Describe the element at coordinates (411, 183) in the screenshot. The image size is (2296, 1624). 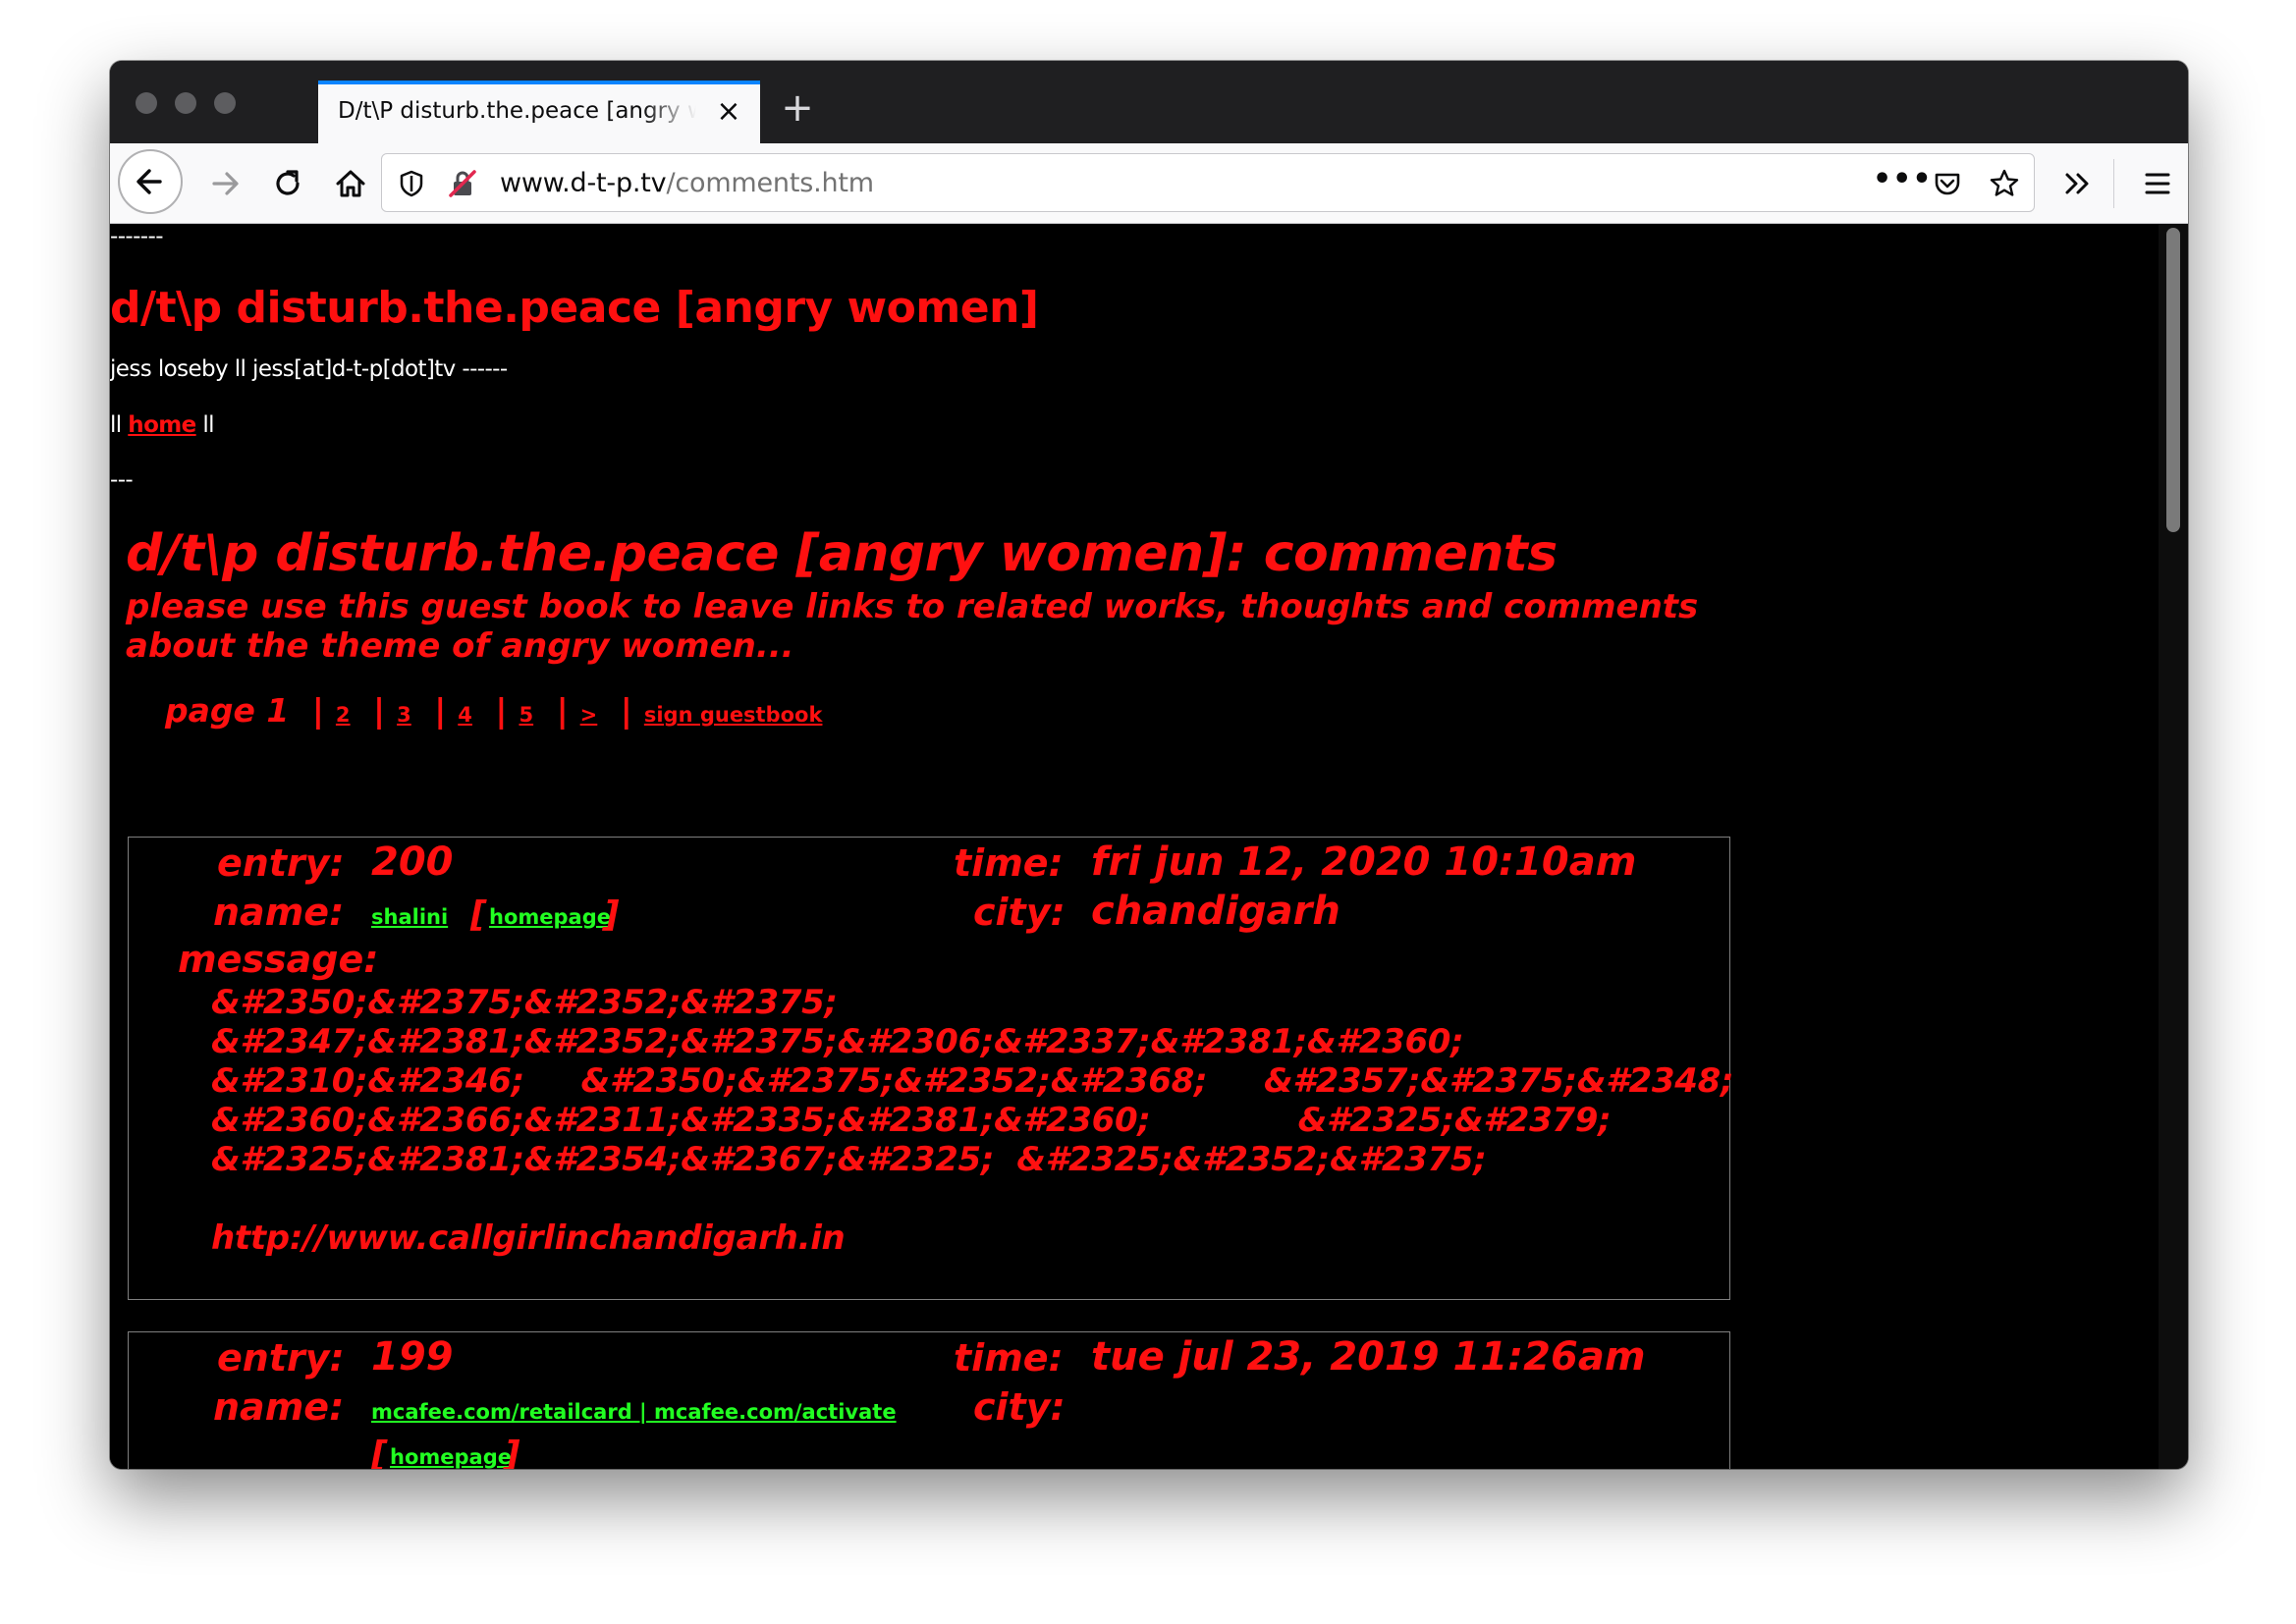
I see `tracking-shield-icon` at that location.